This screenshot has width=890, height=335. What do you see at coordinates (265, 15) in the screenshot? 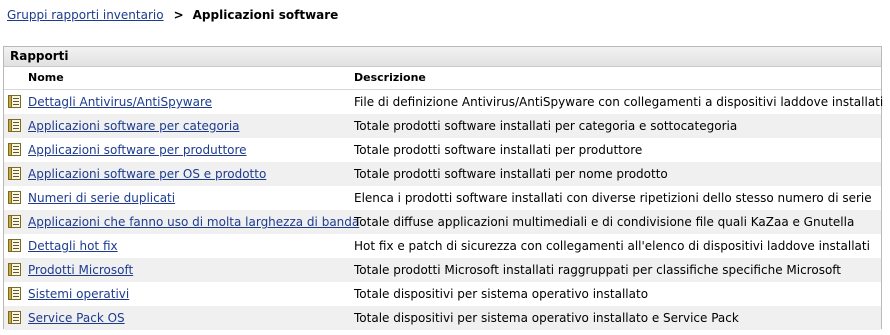
I see `page-title: Applicazioni software` at bounding box center [265, 15].